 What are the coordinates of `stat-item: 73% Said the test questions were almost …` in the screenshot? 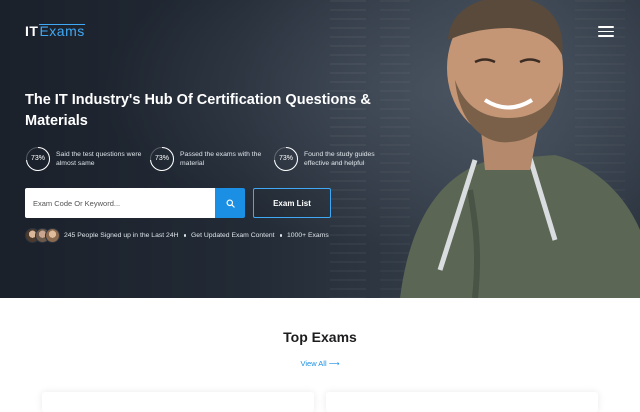 It's located at (87, 159).